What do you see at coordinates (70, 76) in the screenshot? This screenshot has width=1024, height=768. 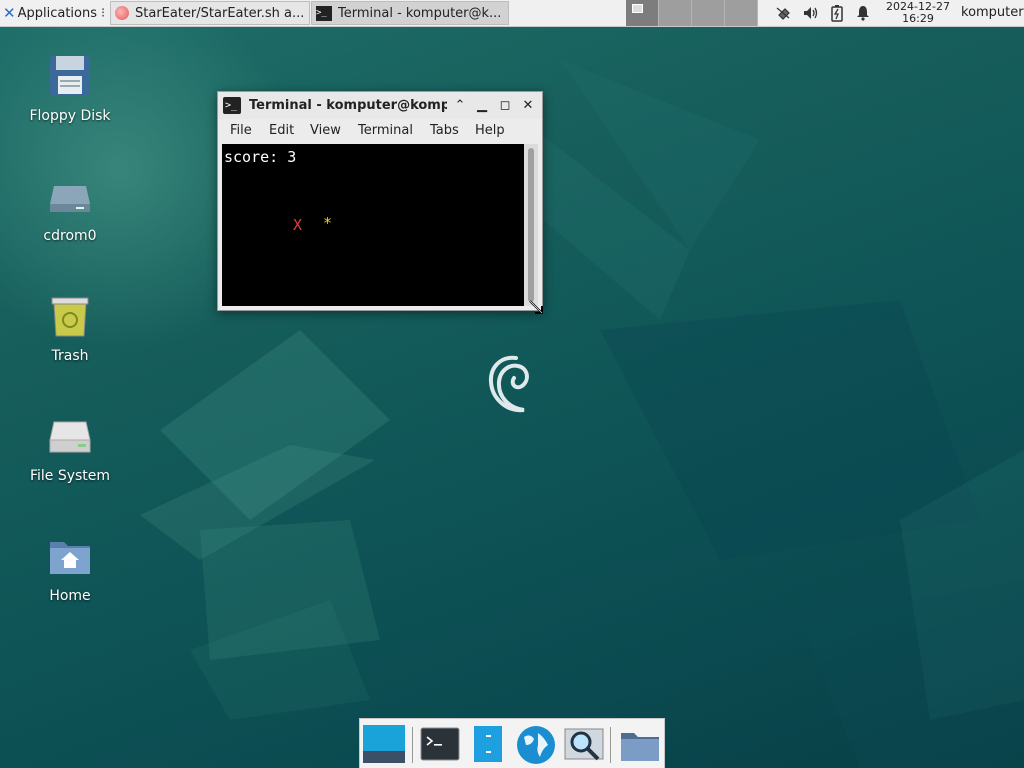 I see `floppy-icon` at bounding box center [70, 76].